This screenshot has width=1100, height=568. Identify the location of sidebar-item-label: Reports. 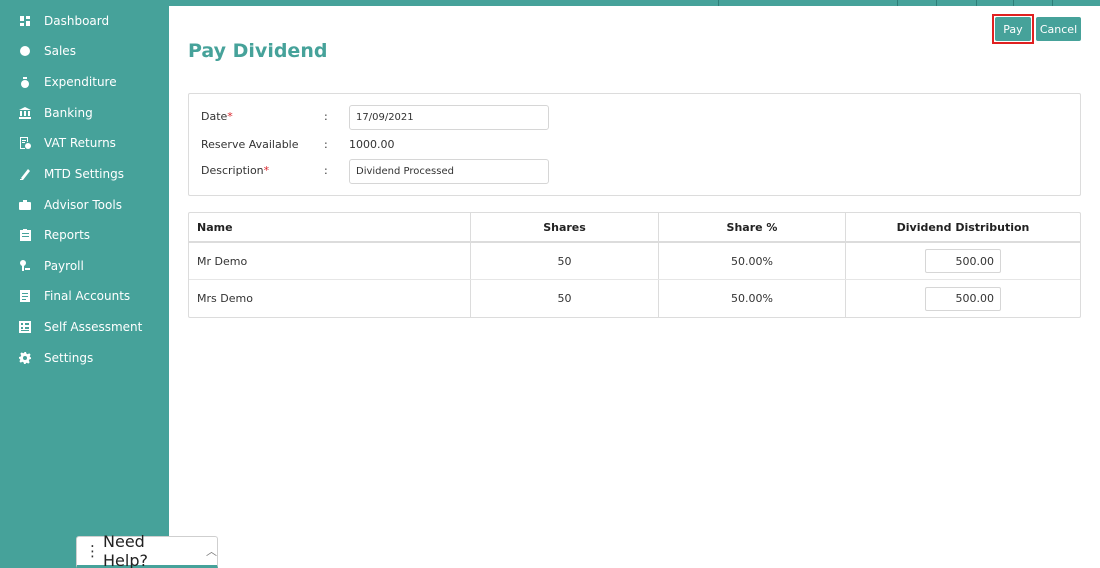
(67, 235).